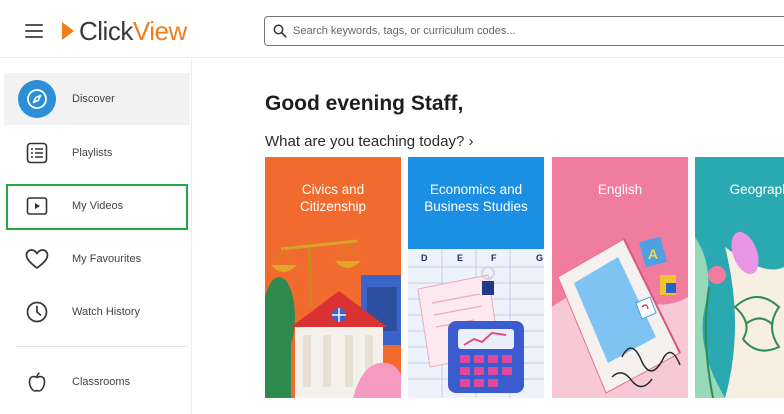 Image resolution: width=784 pixels, height=414 pixels. I want to click on sidebar-item-playlists: Playlists, so click(97, 153).